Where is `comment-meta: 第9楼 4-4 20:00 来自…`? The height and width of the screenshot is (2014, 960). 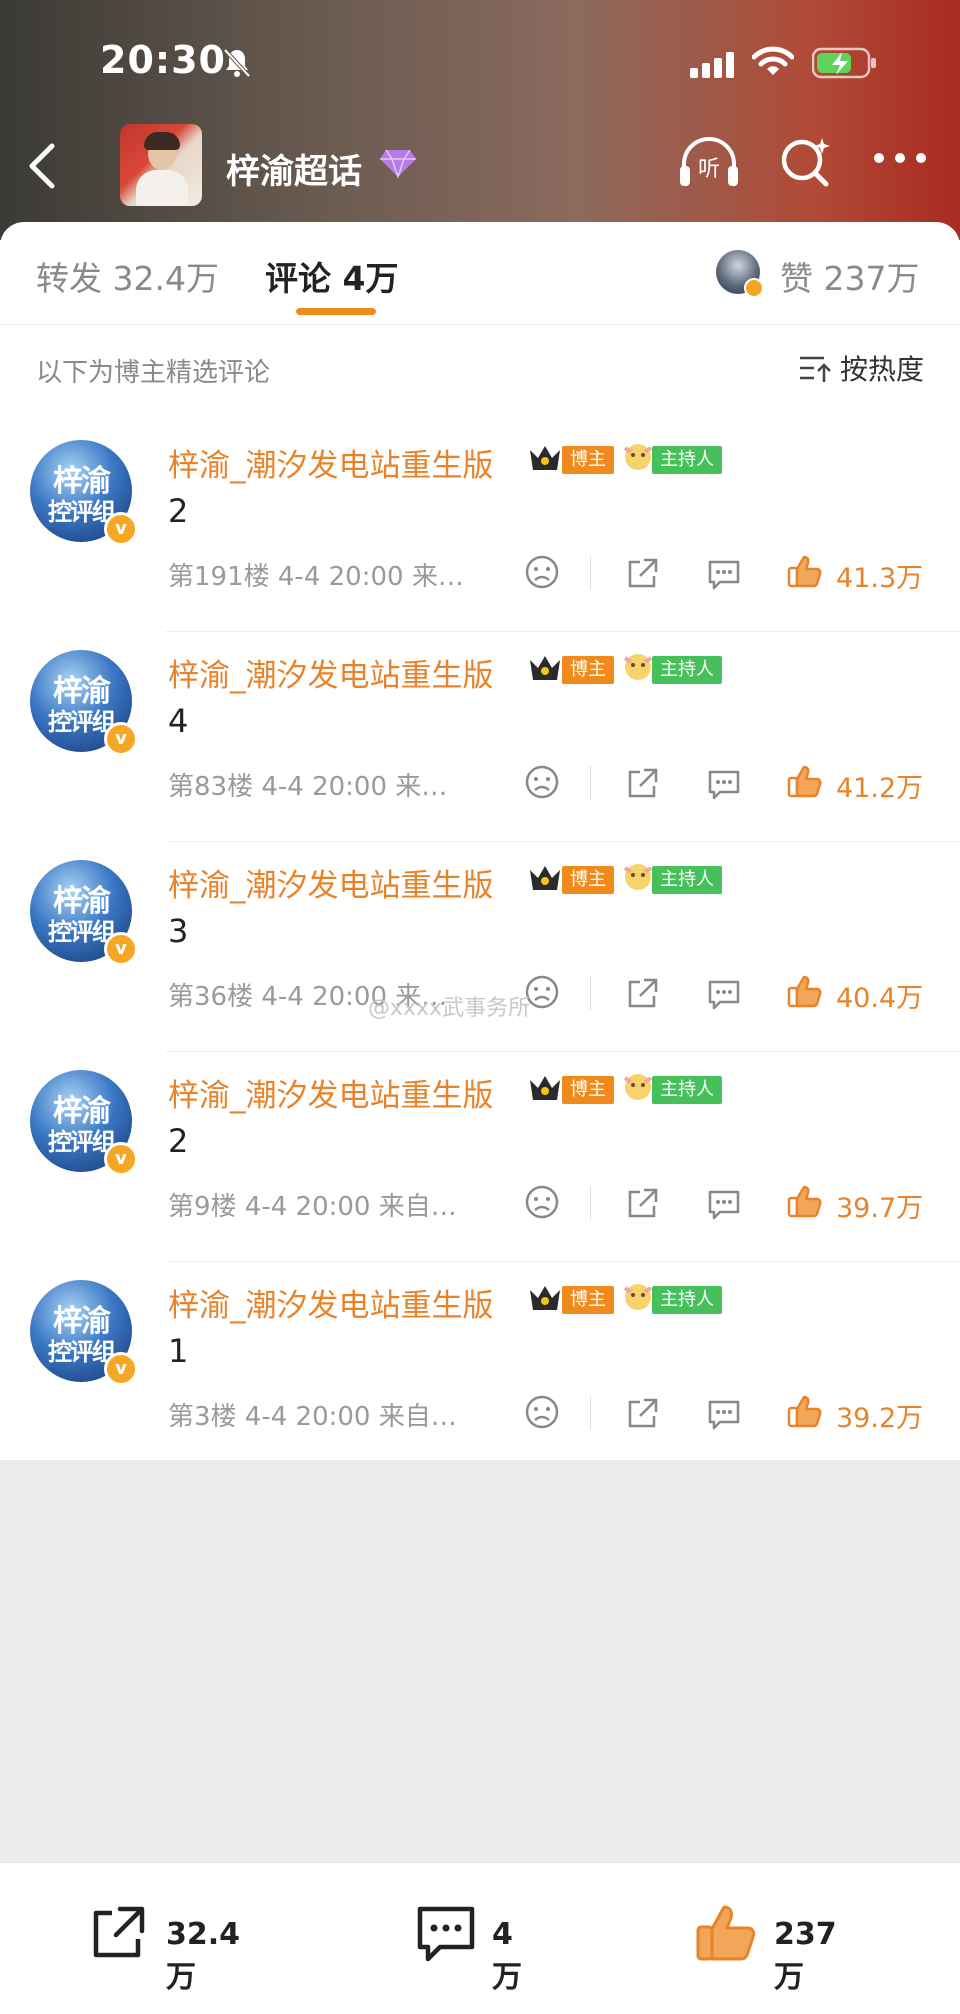 comment-meta: 第9楼 4-4 20:00 来自… is located at coordinates (312, 1207).